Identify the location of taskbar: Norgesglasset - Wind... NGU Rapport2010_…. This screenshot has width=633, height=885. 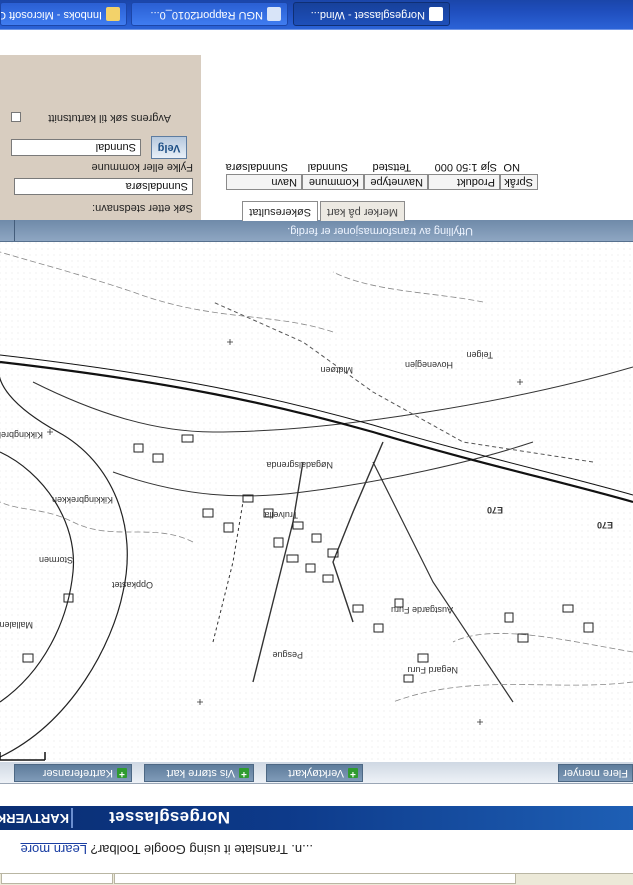
(316, 15).